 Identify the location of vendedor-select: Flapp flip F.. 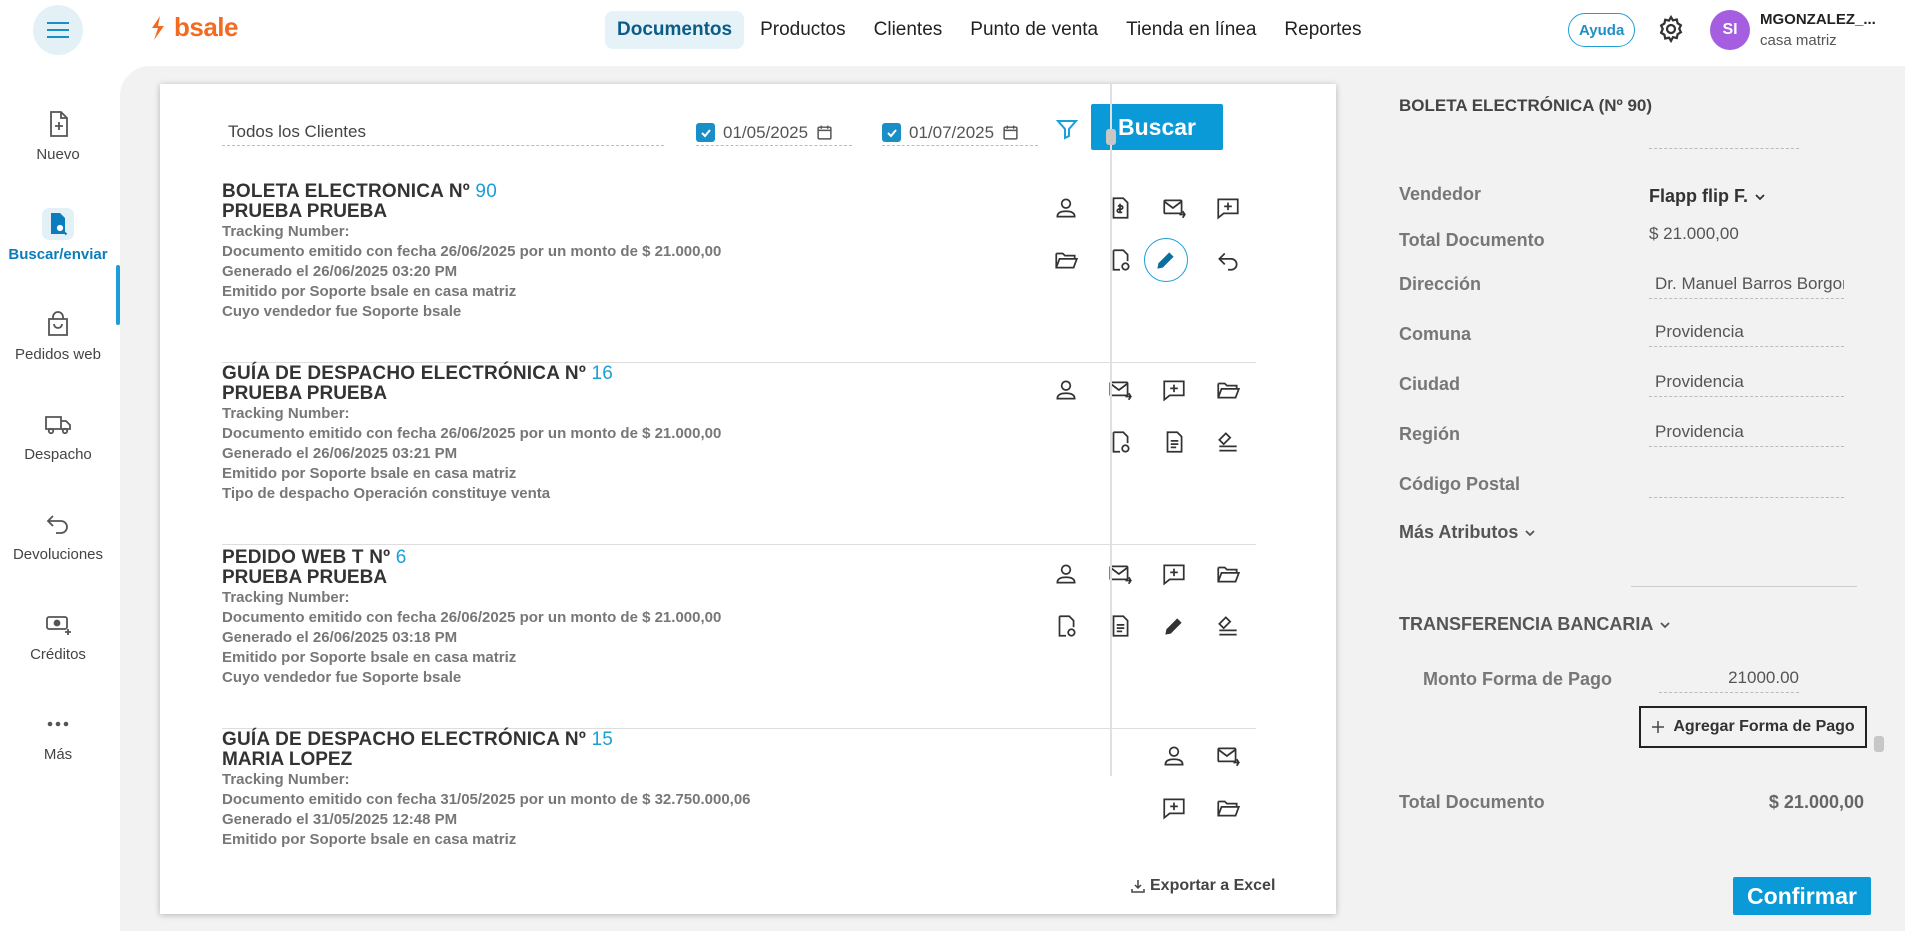
(1746, 198).